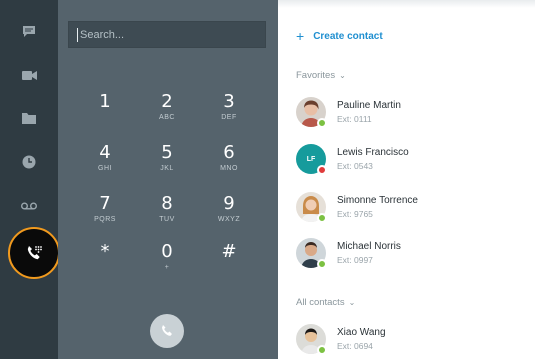 This screenshot has width=535, height=359. What do you see at coordinates (105, 101) in the screenshot?
I see `key-digit: 1` at bounding box center [105, 101].